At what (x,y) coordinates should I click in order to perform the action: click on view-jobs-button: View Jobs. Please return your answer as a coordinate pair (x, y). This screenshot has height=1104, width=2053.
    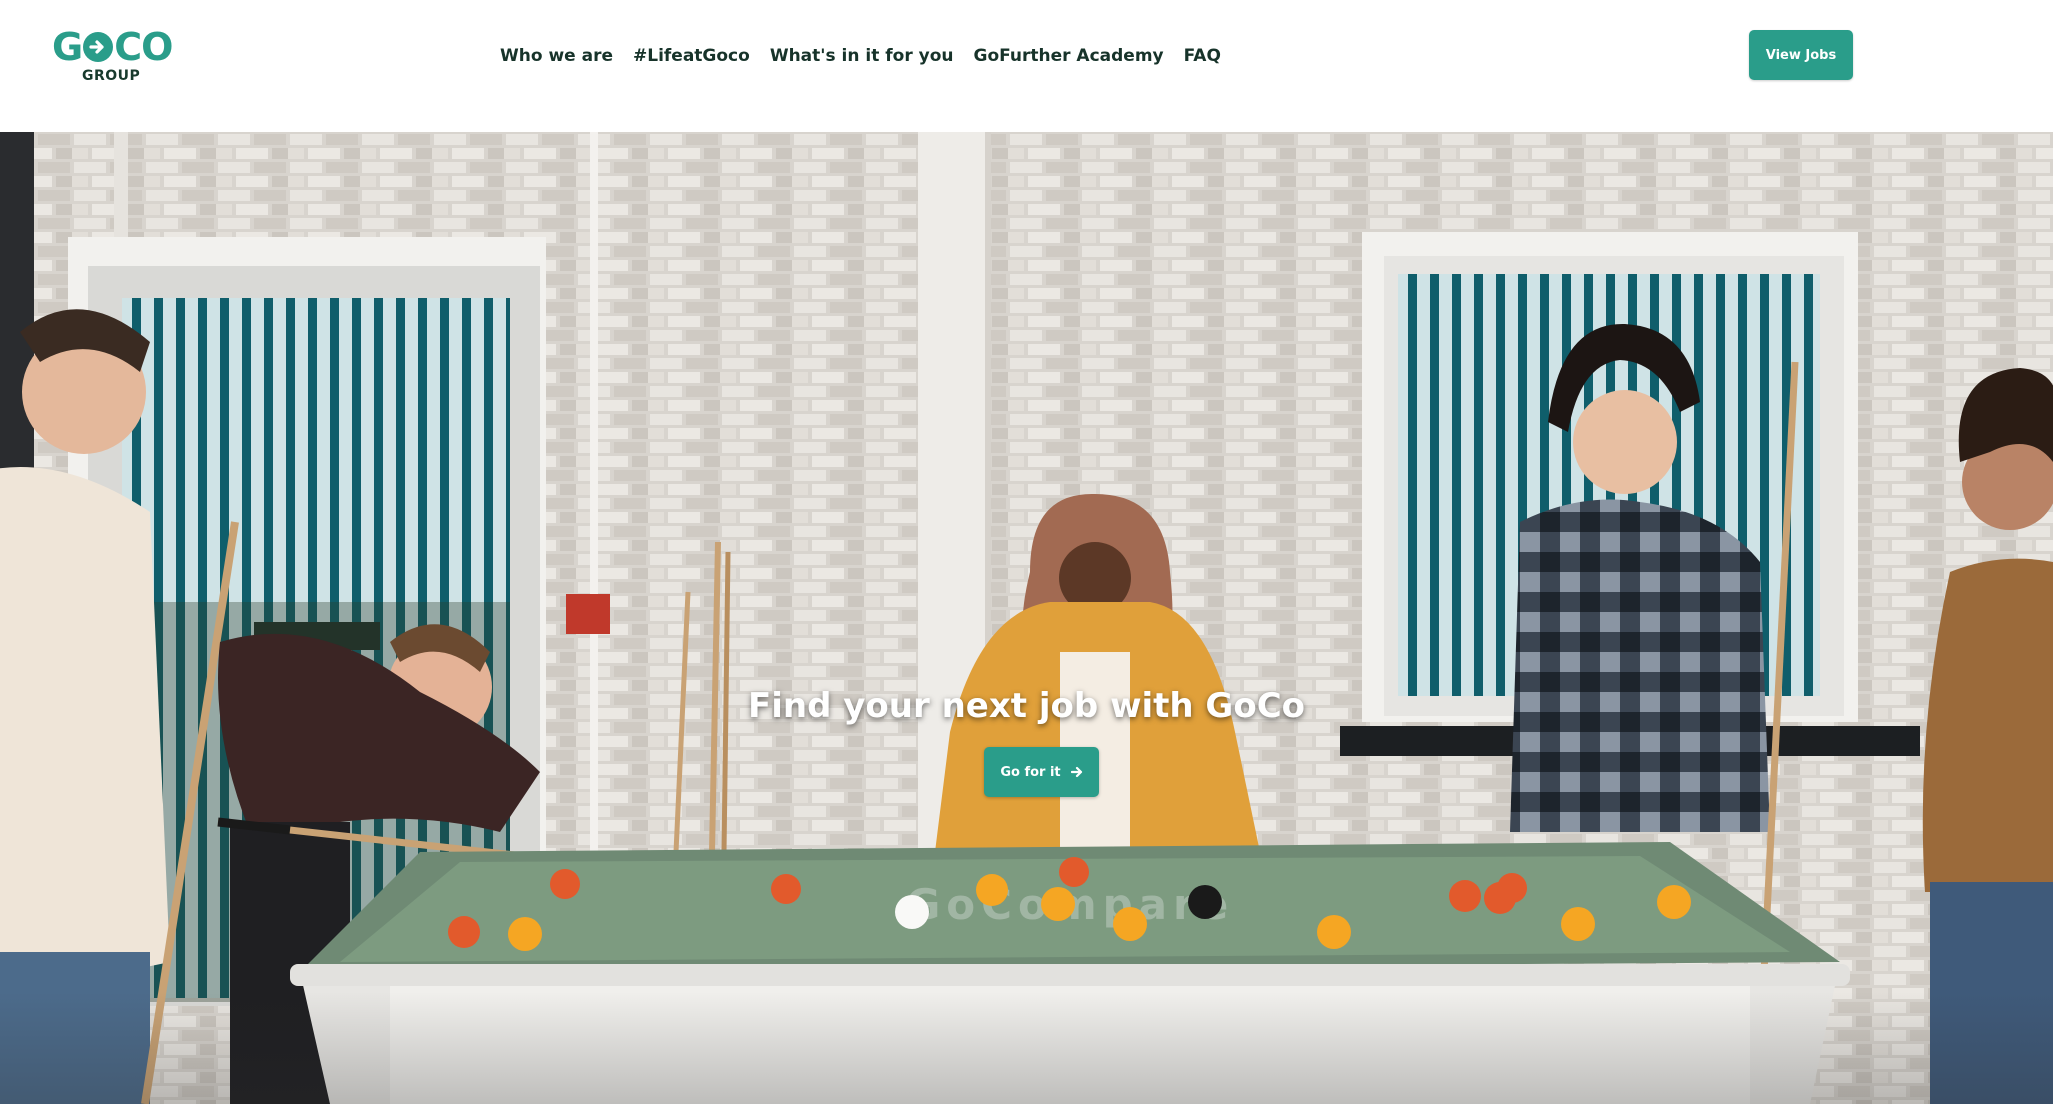
    Looking at the image, I should click on (1801, 55).